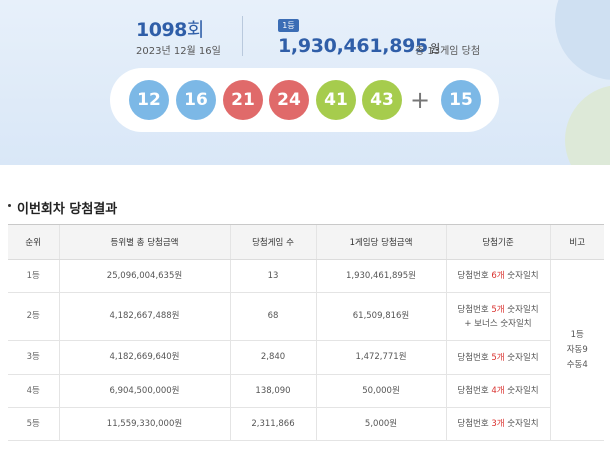 The width and height of the screenshot is (610, 450). I want to click on criteria-count: 6개, so click(498, 276).